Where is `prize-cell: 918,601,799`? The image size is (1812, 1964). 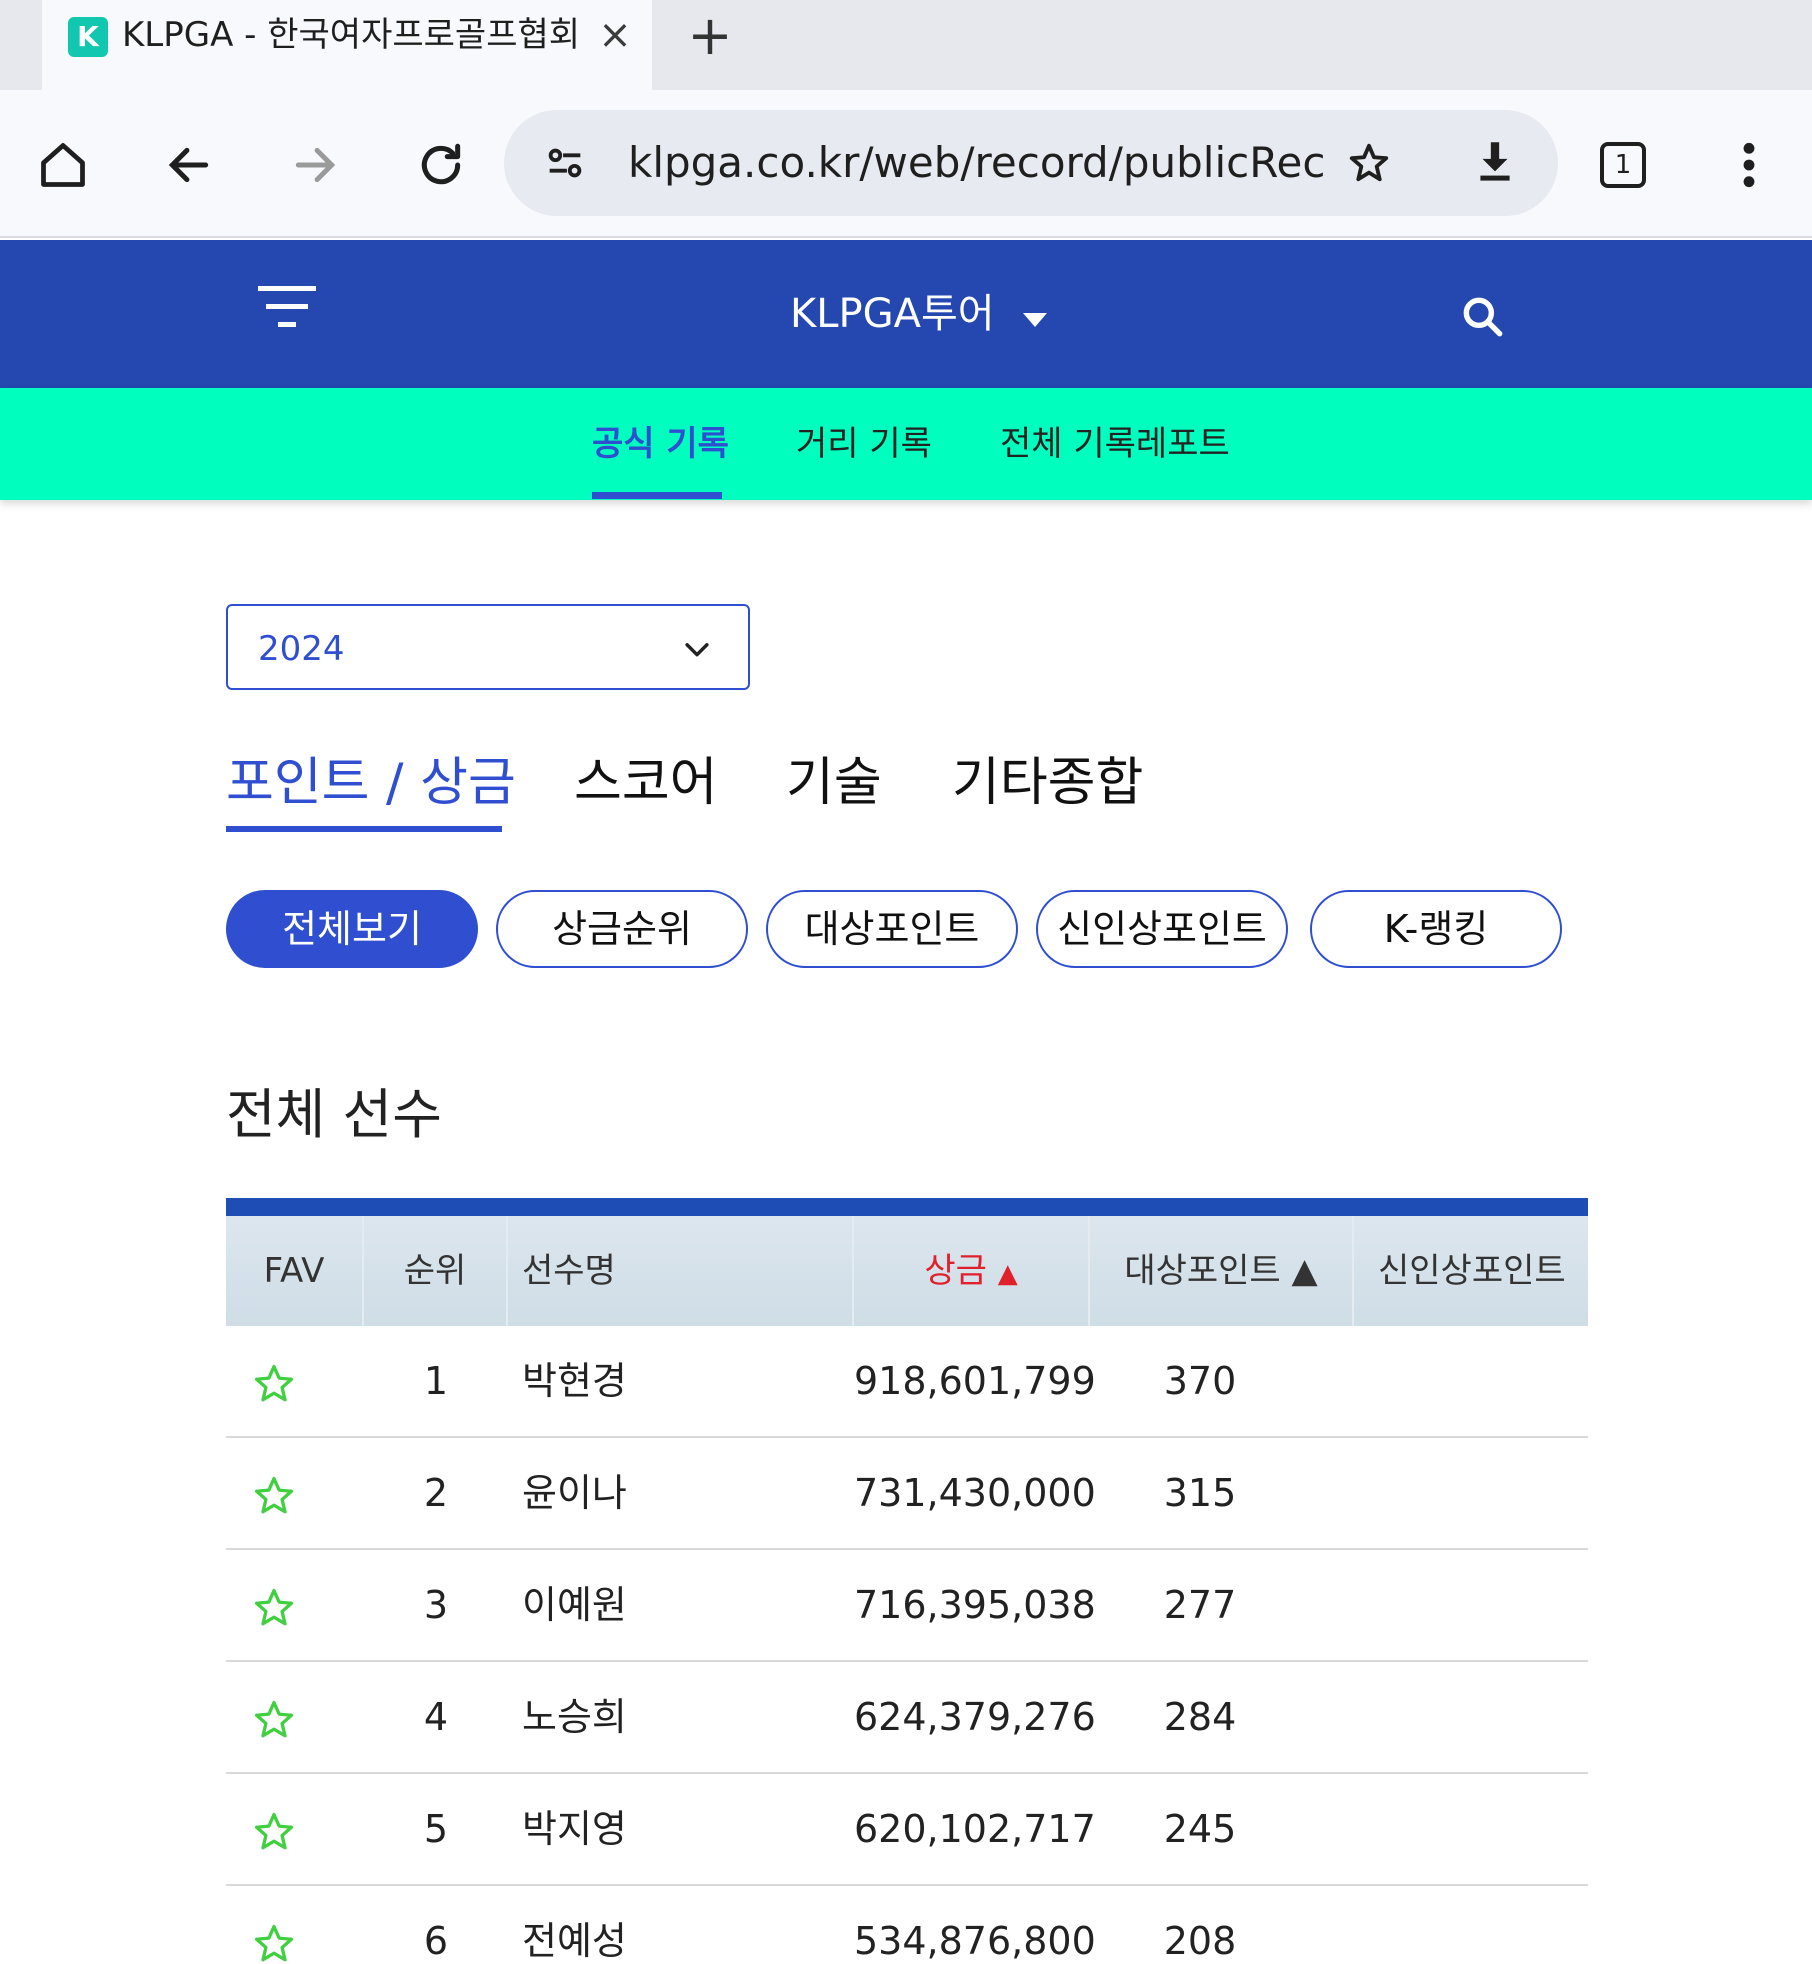 prize-cell: 918,601,799 is located at coordinates (975, 1381).